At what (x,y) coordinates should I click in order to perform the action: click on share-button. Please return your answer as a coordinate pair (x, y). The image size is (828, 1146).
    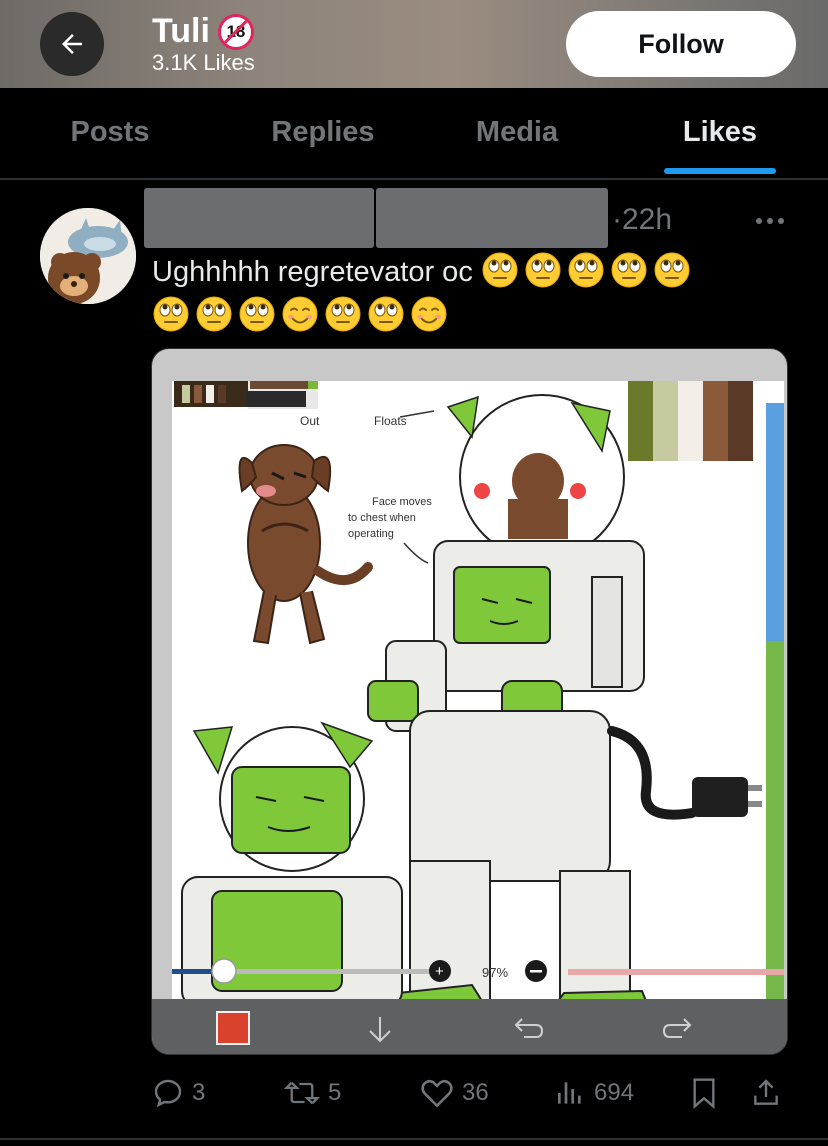
    Looking at the image, I should click on (766, 1093).